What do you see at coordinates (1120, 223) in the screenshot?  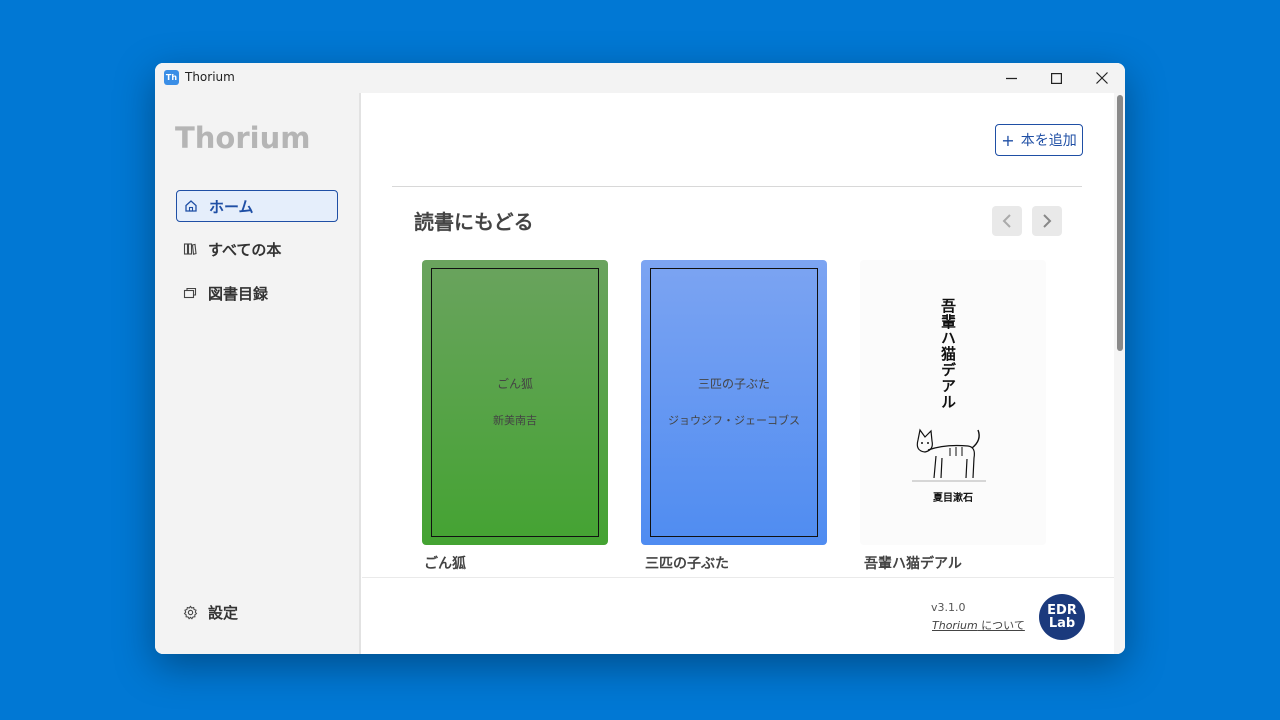 I see `scrollbar-thumb` at bounding box center [1120, 223].